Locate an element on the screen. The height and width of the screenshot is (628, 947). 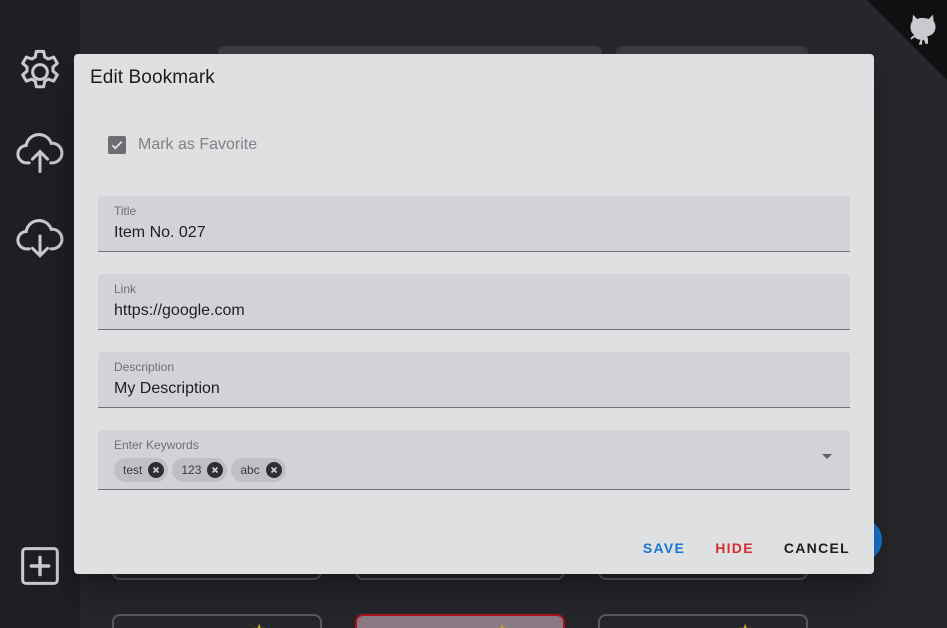
title-input: Item No. 027 is located at coordinates (464, 233).